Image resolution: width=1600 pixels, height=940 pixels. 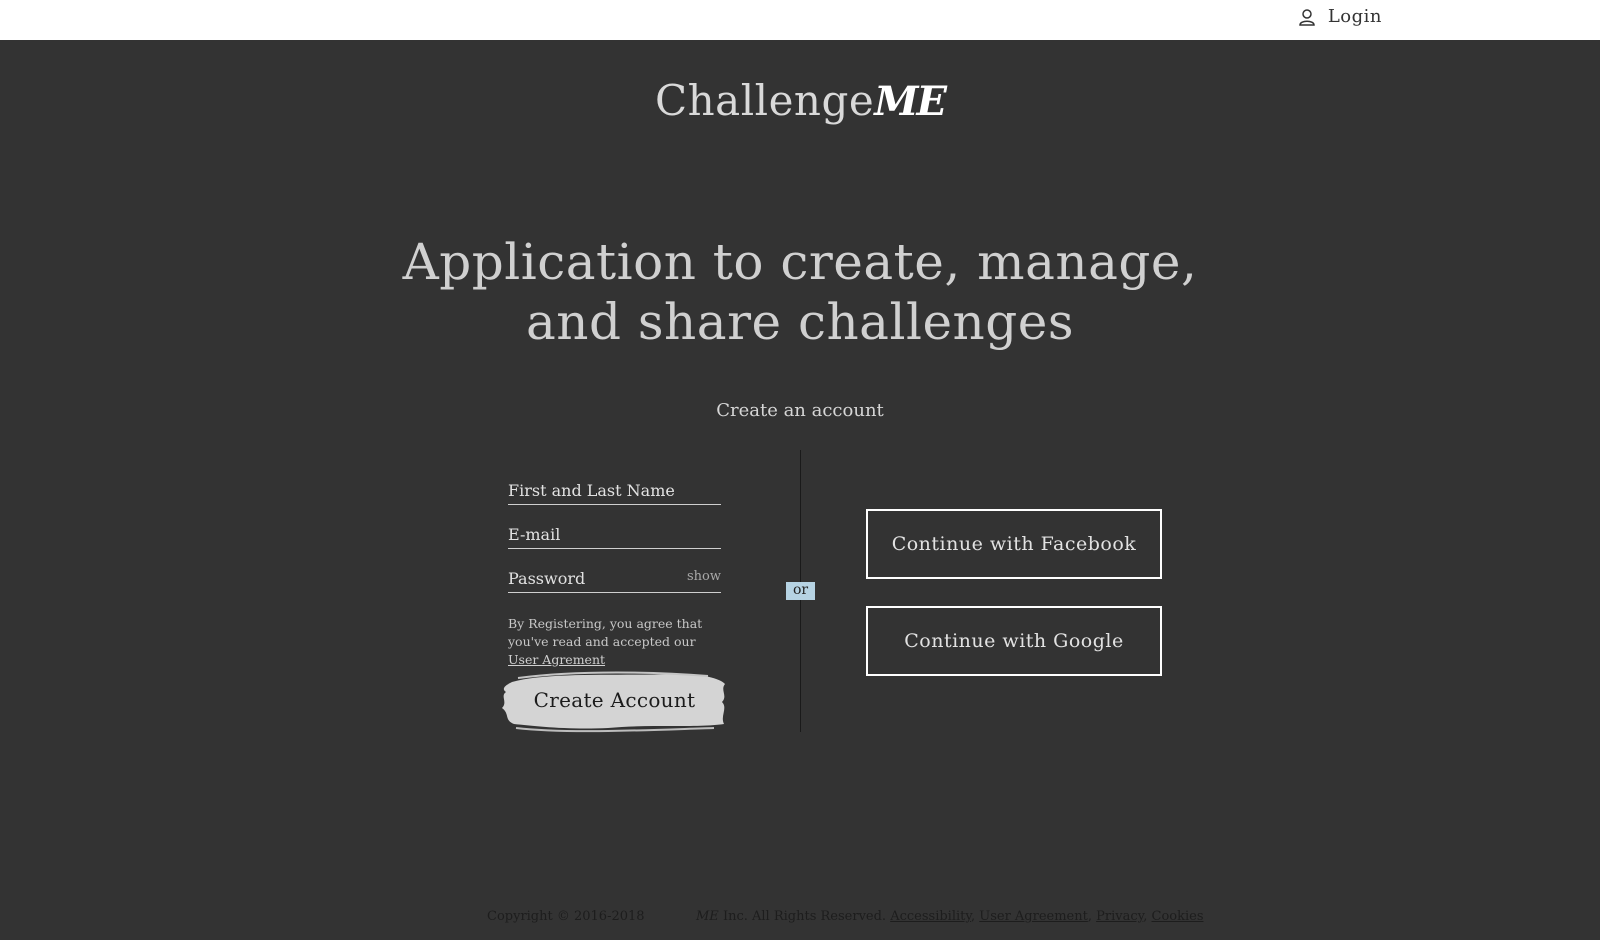 What do you see at coordinates (804, 916) in the screenshot?
I see `rights-text: Inc. All Rights Reserved.` at bounding box center [804, 916].